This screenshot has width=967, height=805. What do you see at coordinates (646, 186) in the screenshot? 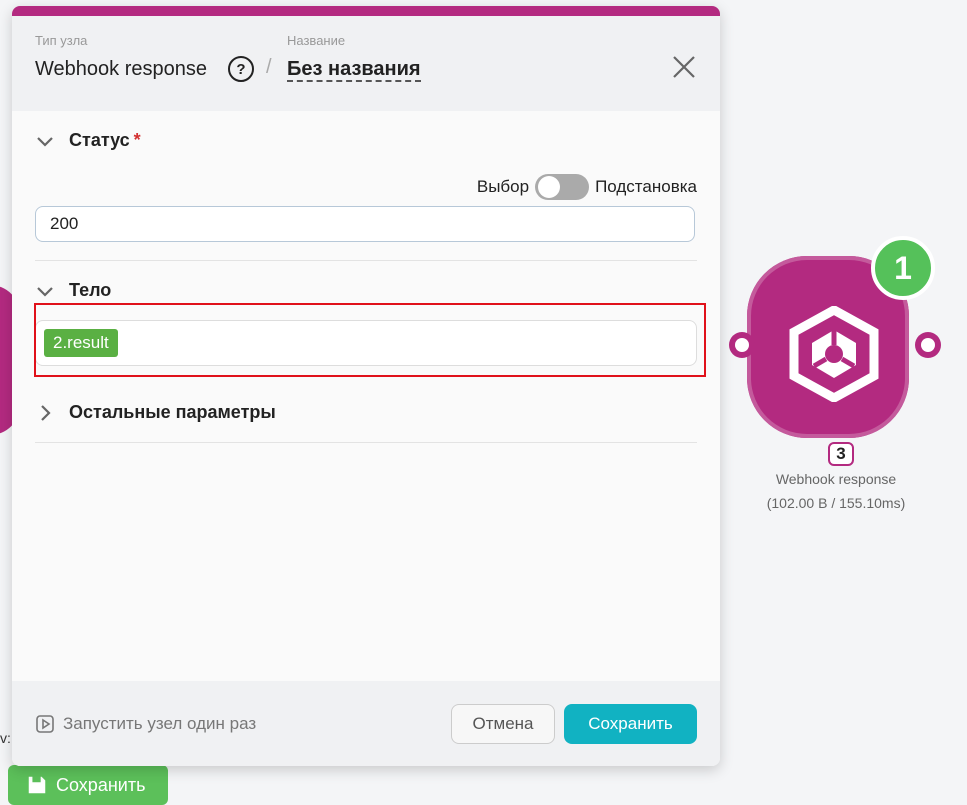
I see `toggle-right-label: Подстановка` at bounding box center [646, 186].